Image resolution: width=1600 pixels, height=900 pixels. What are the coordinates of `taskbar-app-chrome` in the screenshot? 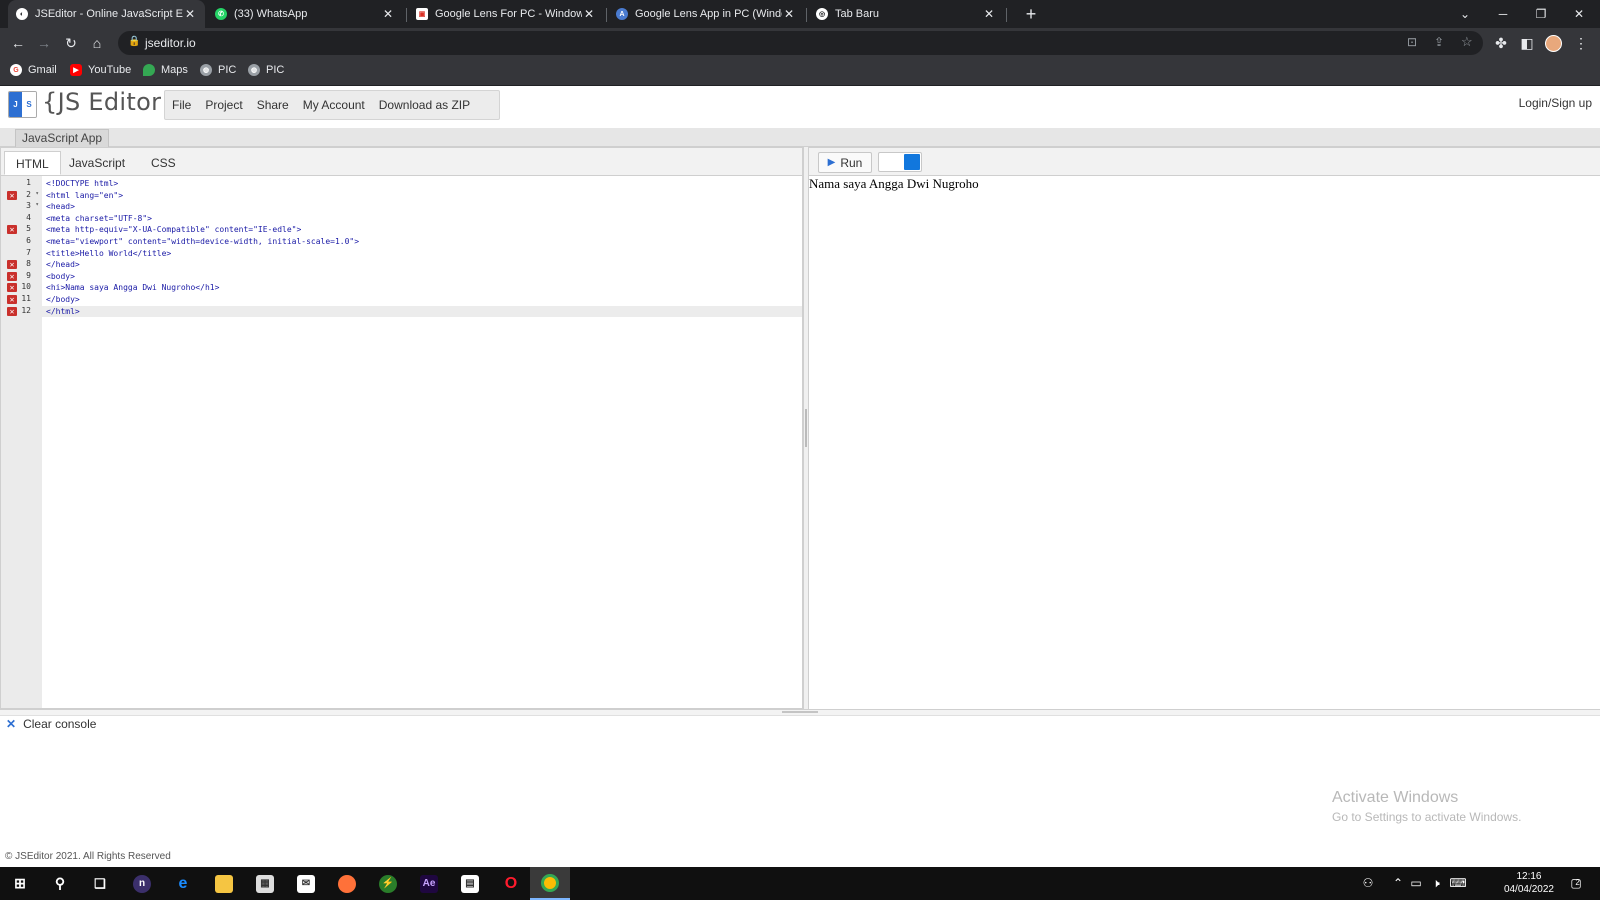 It's located at (550, 883).